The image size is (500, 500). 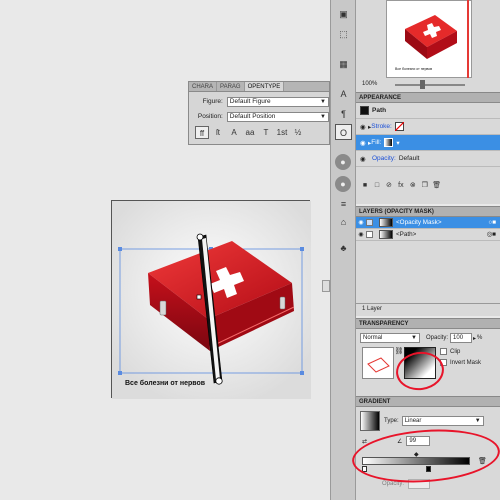 What do you see at coordinates (377, 185) in the screenshot?
I see `add-fill-icon: □` at bounding box center [377, 185].